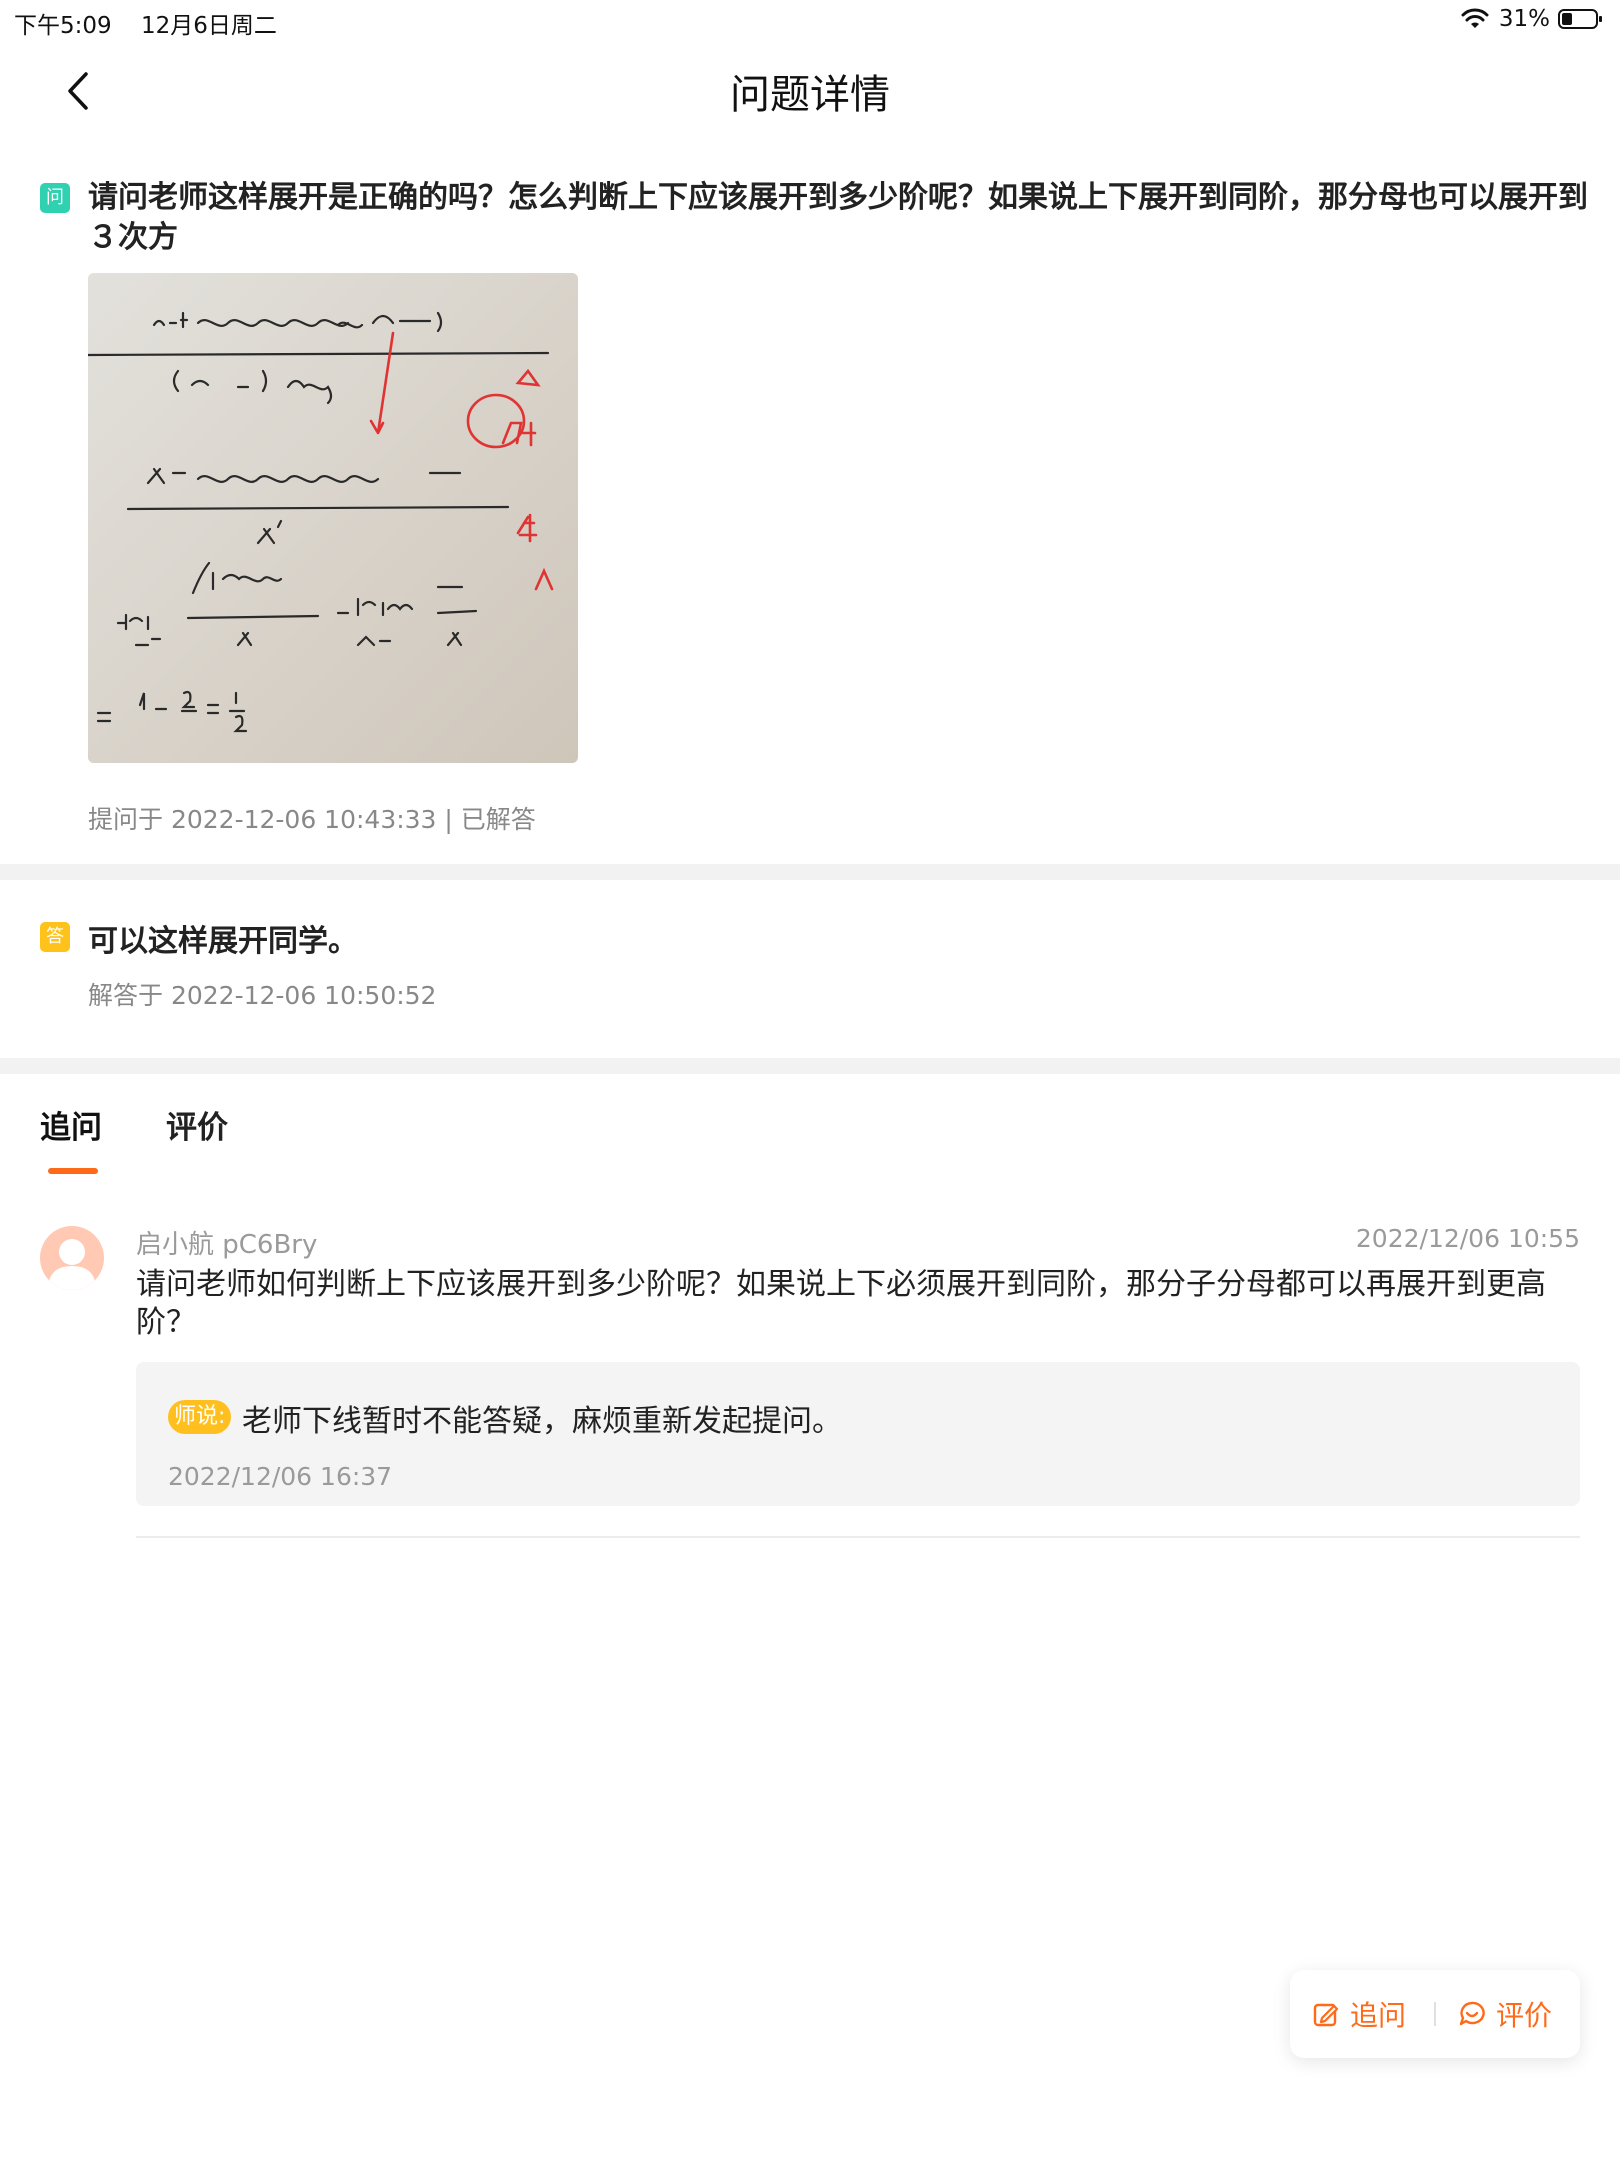 The height and width of the screenshot is (2160, 1620). I want to click on smile-chat-icon, so click(1472, 2013).